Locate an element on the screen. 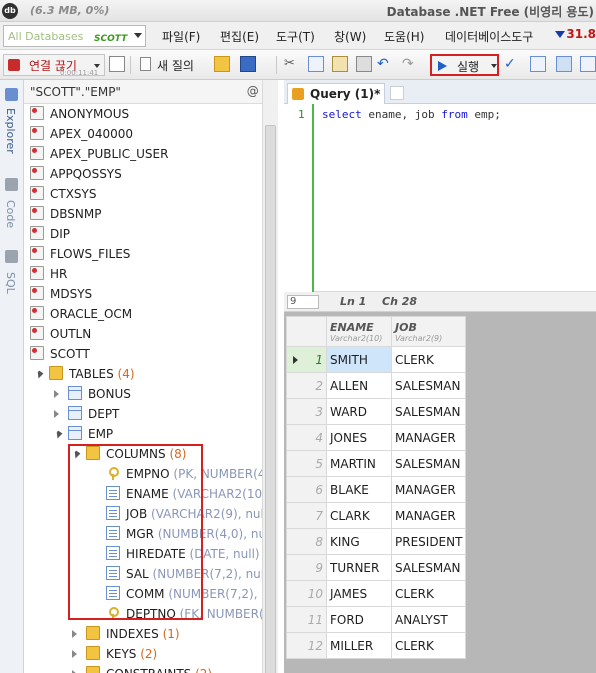 This screenshot has height=673, width=596. table-row: 5 MARTIN SALESMAN is located at coordinates (376, 463).